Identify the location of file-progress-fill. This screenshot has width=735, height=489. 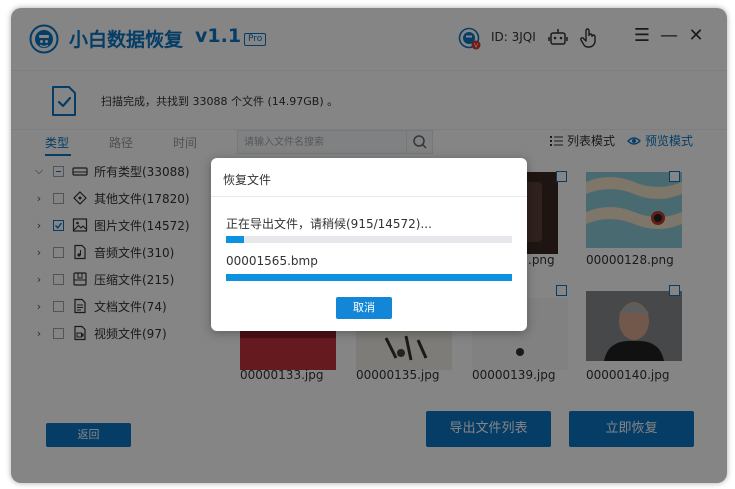
(369, 277).